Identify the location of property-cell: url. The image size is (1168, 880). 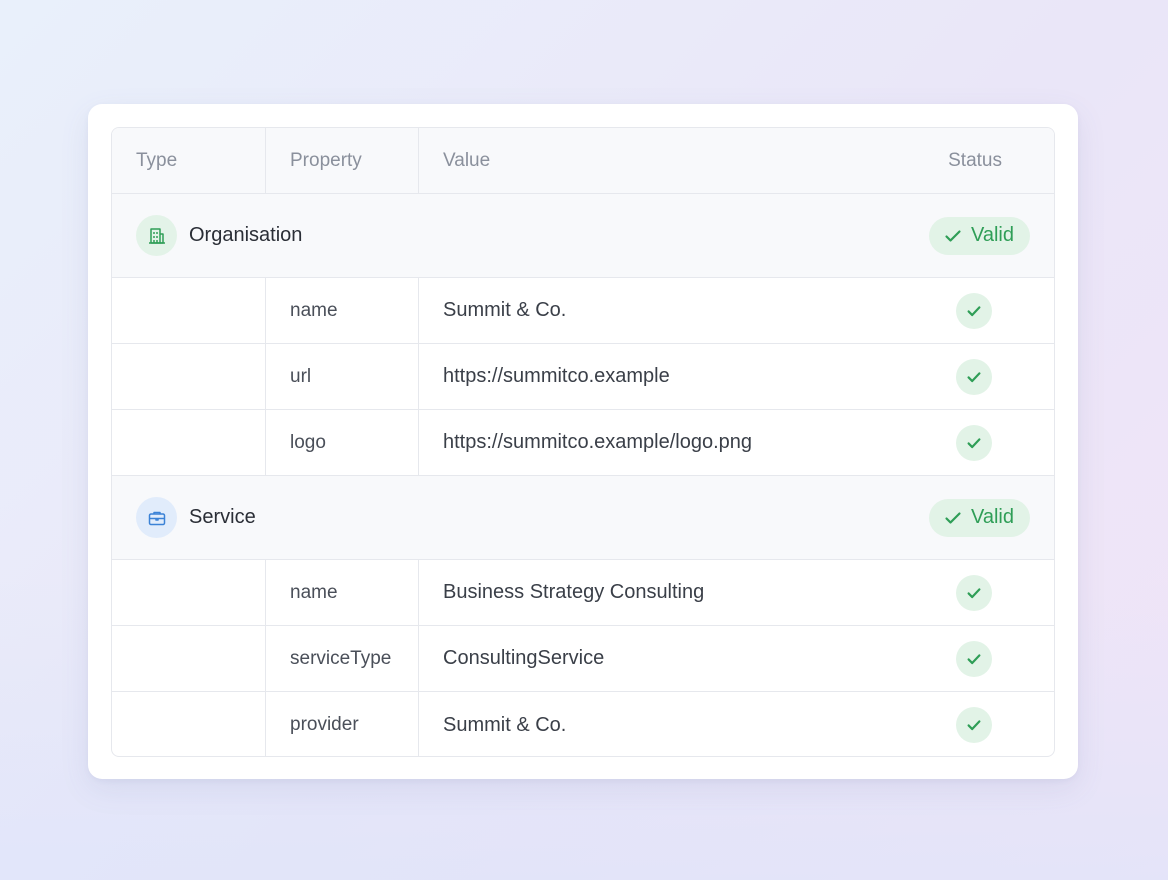
(342, 376).